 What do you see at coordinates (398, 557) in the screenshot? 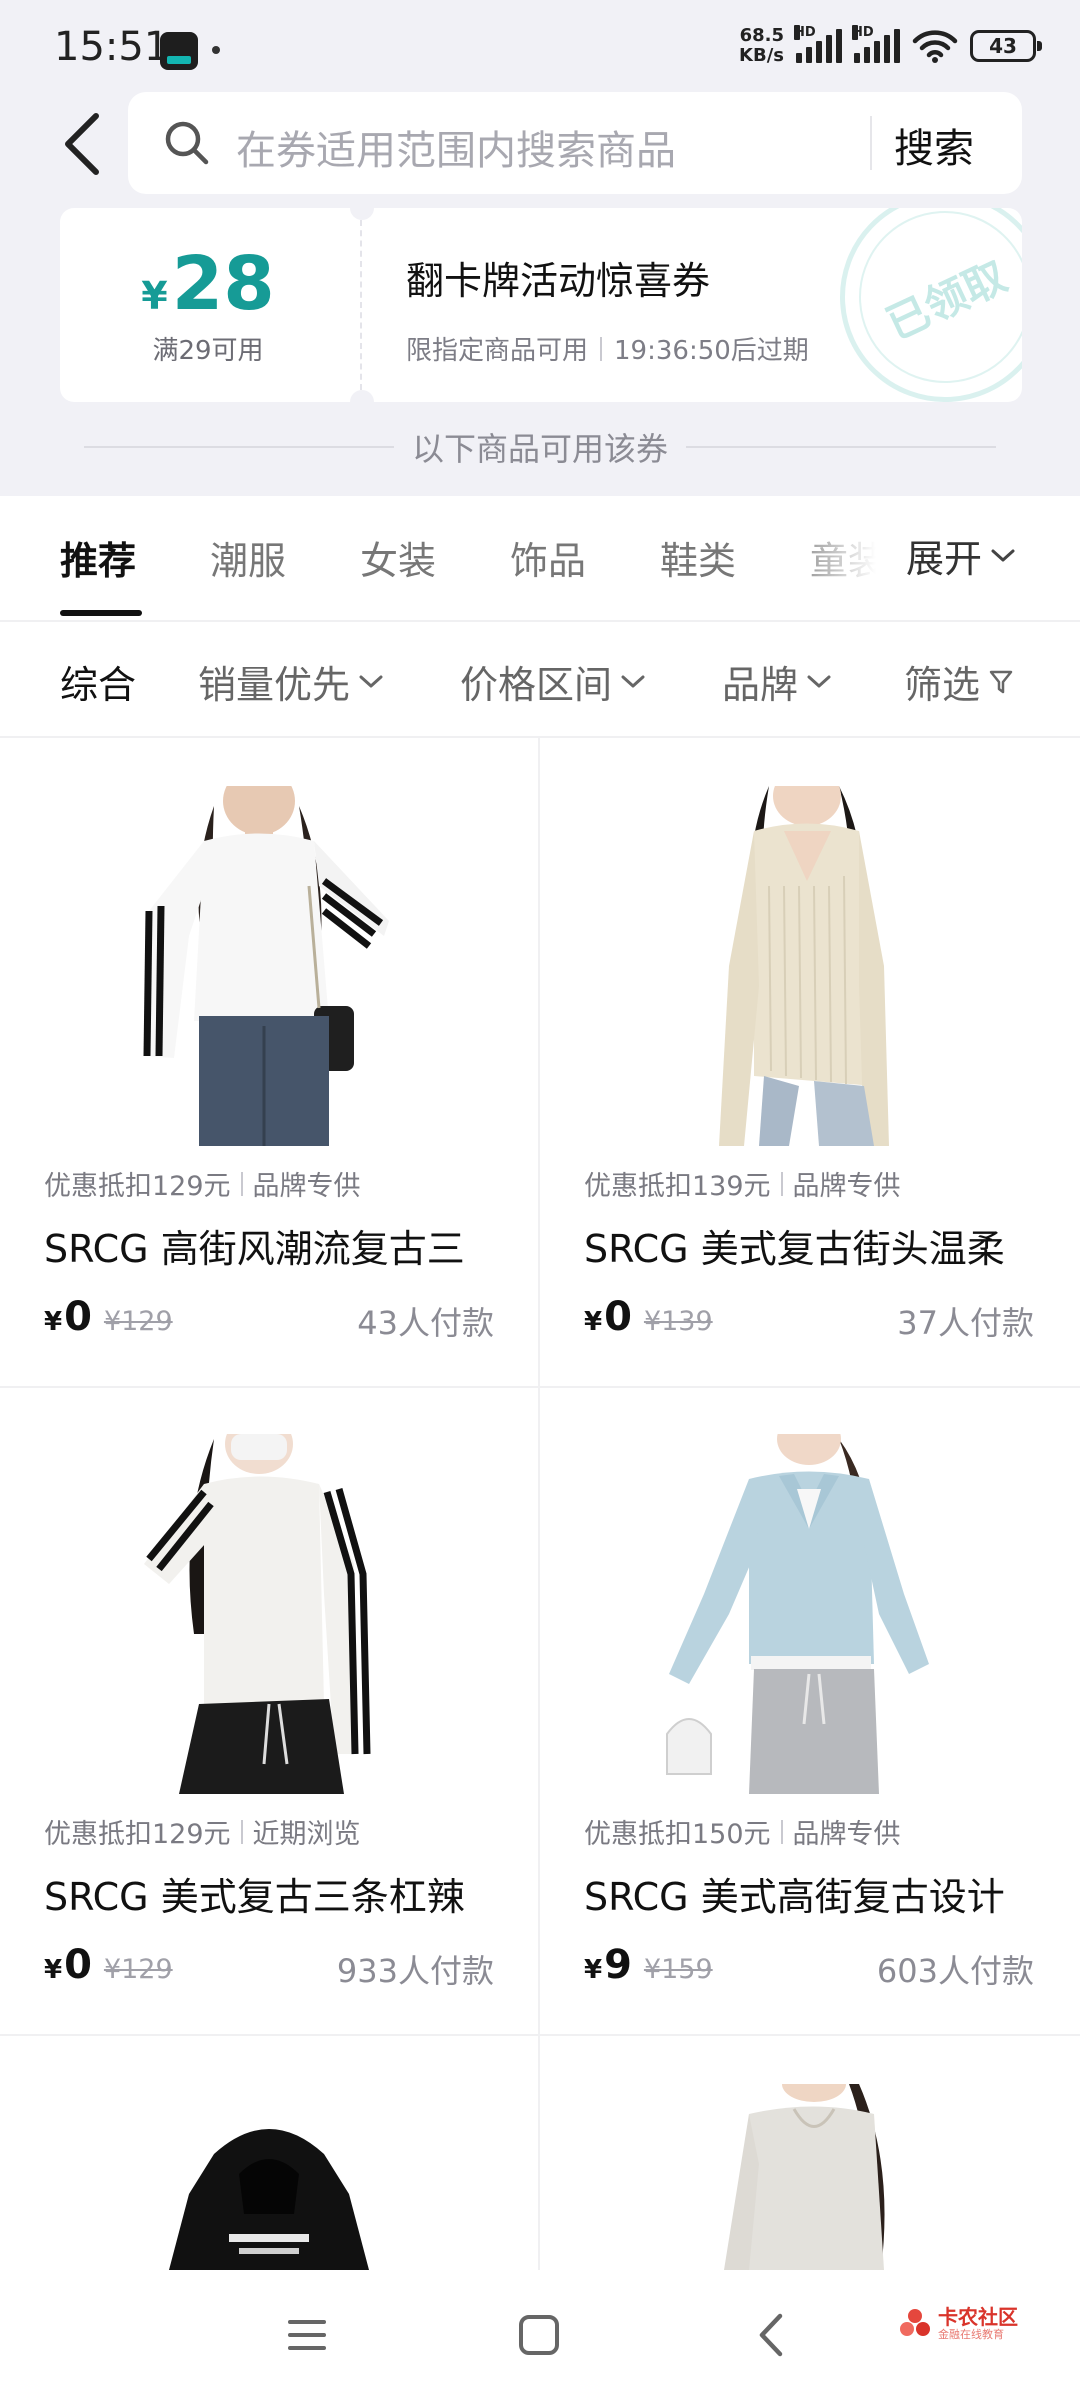
I see `tab-womenswear: 女装` at bounding box center [398, 557].